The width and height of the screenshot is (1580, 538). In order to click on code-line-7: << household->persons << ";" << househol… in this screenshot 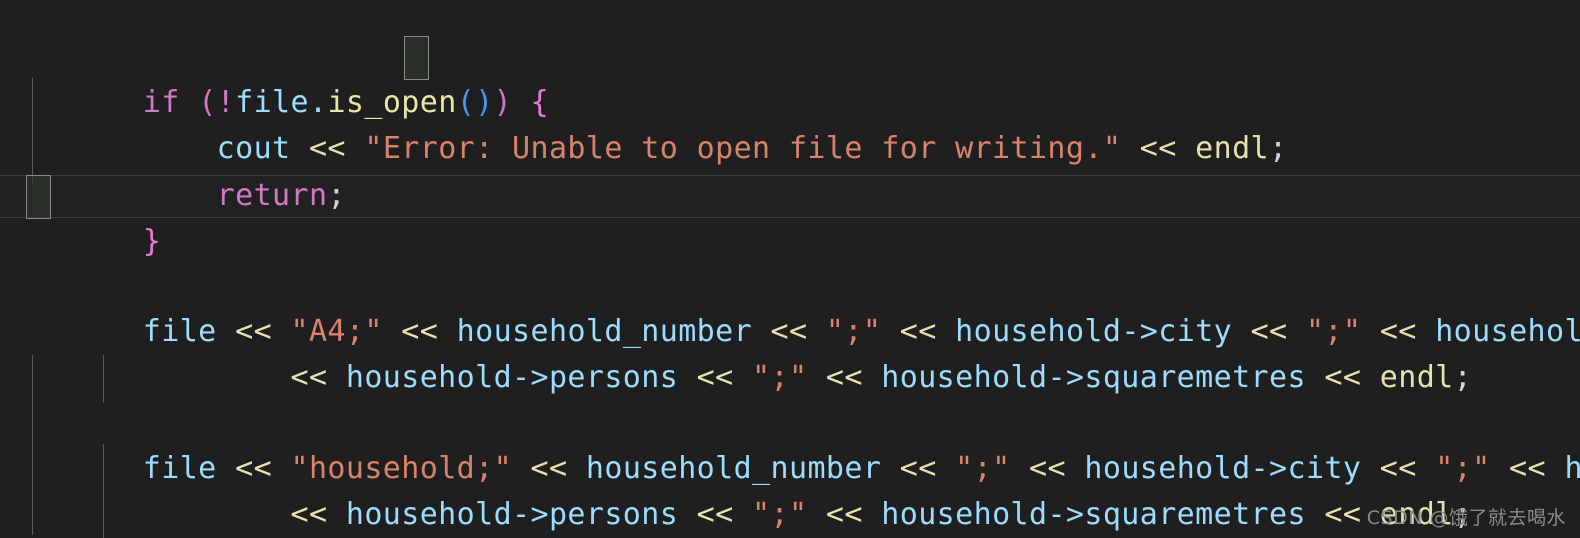, I will do `click(752, 352)`.